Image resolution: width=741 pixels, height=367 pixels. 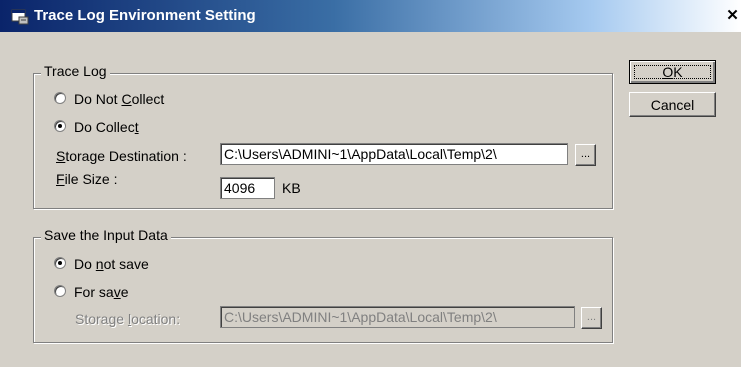 I want to click on ok-button: OK, so click(x=672, y=72).